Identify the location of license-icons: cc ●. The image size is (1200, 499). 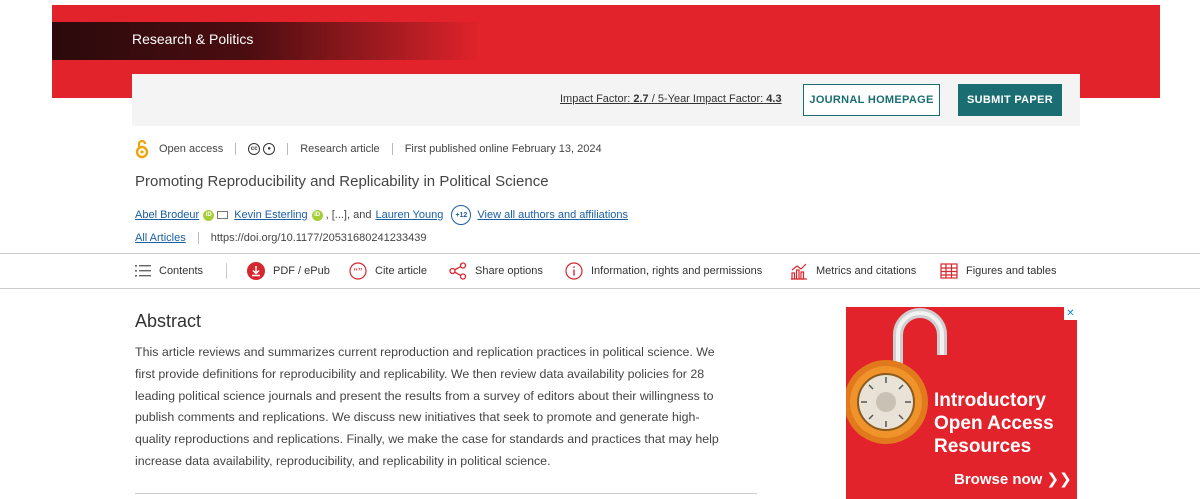
(262, 149).